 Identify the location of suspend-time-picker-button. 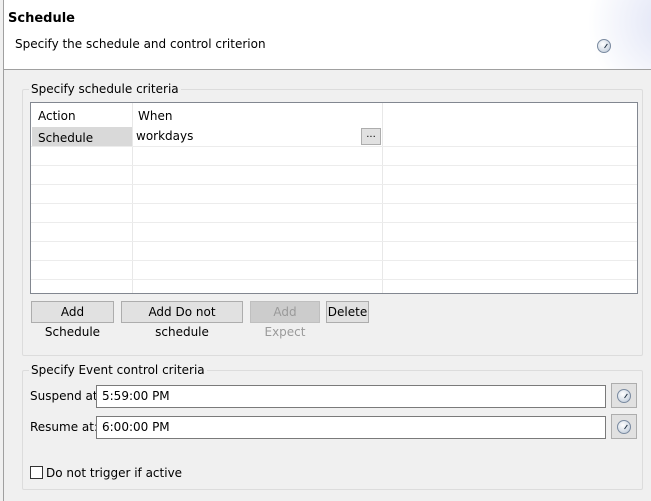
(624, 395).